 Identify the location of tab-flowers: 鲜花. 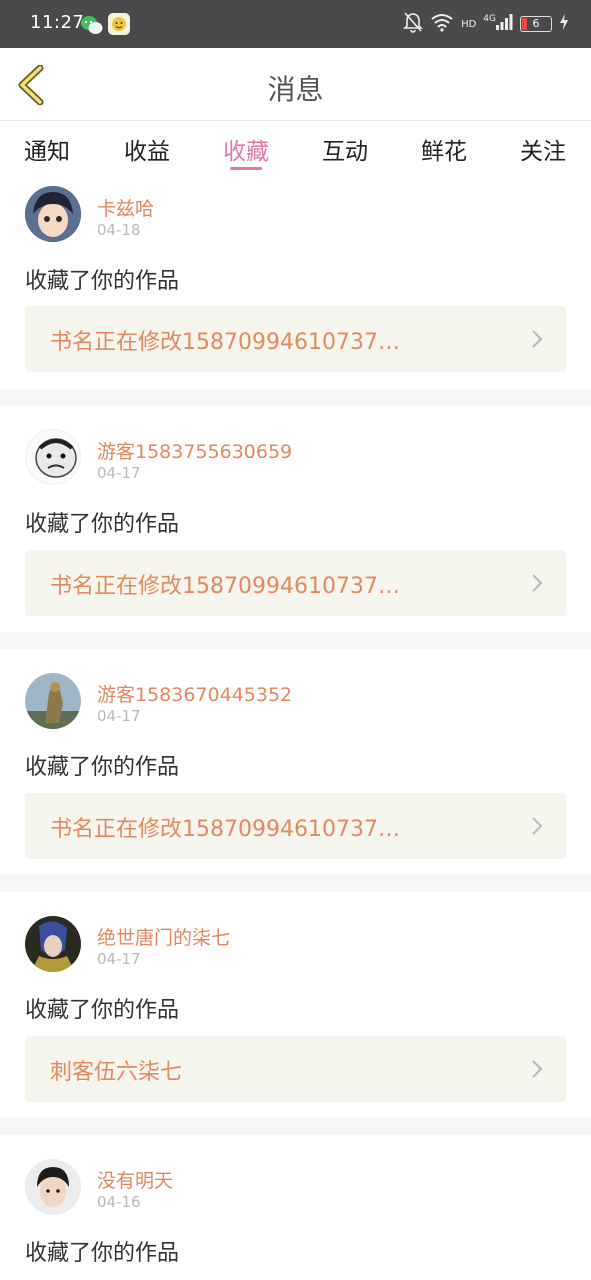
(444, 149).